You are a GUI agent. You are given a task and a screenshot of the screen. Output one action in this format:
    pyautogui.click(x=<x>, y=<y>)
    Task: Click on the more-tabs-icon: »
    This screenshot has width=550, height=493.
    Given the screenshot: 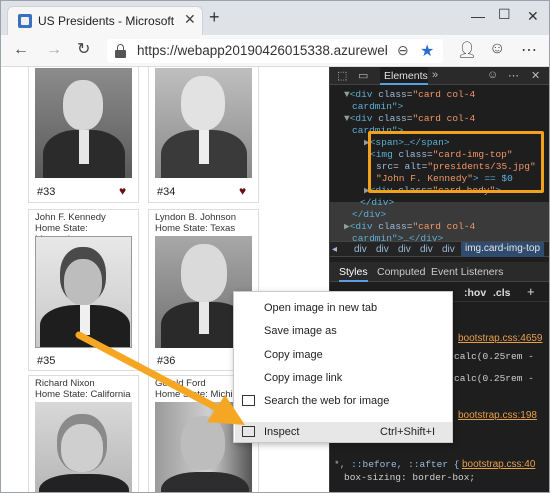 What is the action you would take?
    pyautogui.click(x=435, y=75)
    